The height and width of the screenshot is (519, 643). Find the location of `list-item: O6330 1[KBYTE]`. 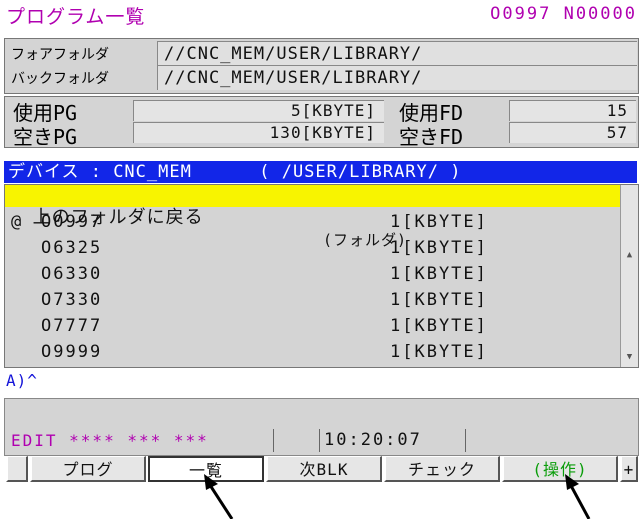

list-item: O6330 1[KBYTE] is located at coordinates (312, 274).